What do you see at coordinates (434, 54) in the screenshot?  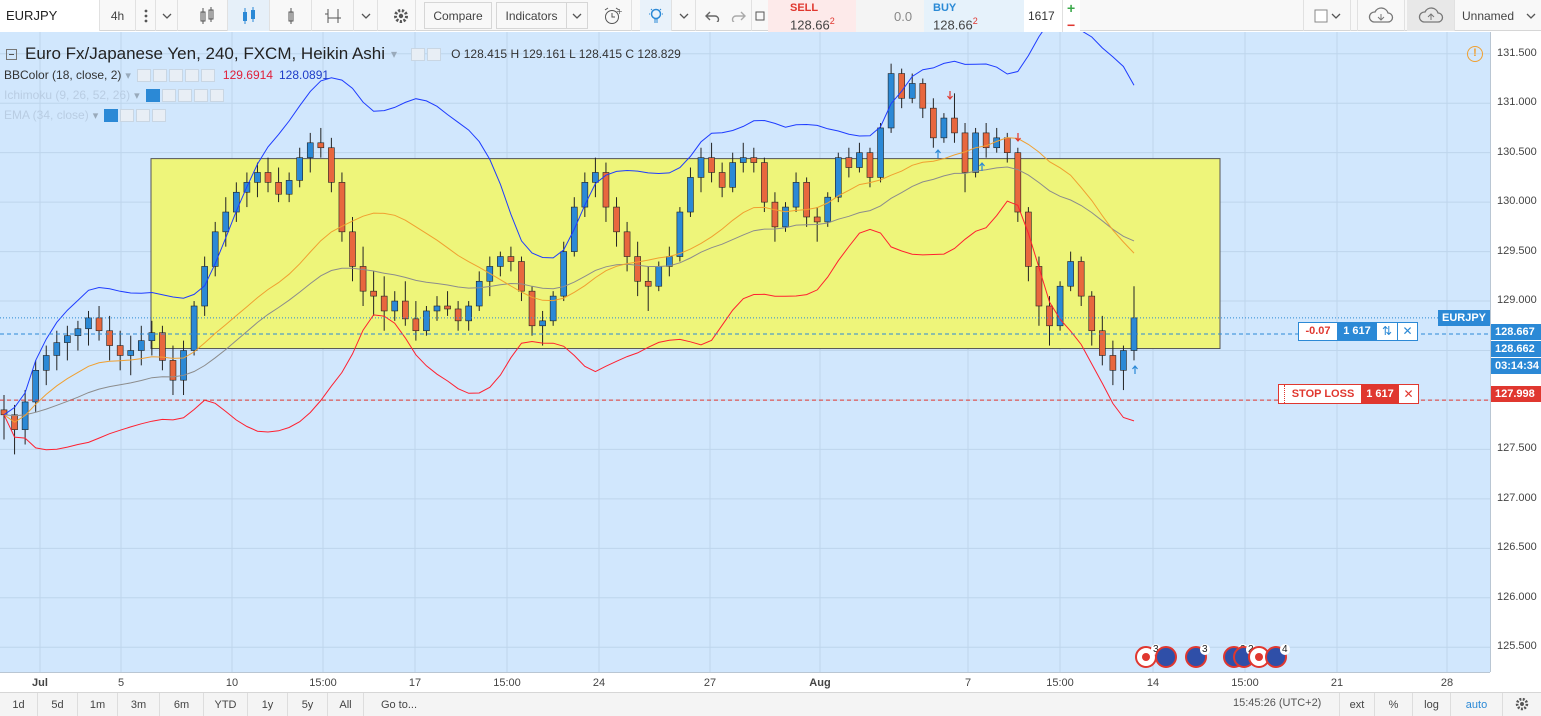 I see `series-settings-icon` at bounding box center [434, 54].